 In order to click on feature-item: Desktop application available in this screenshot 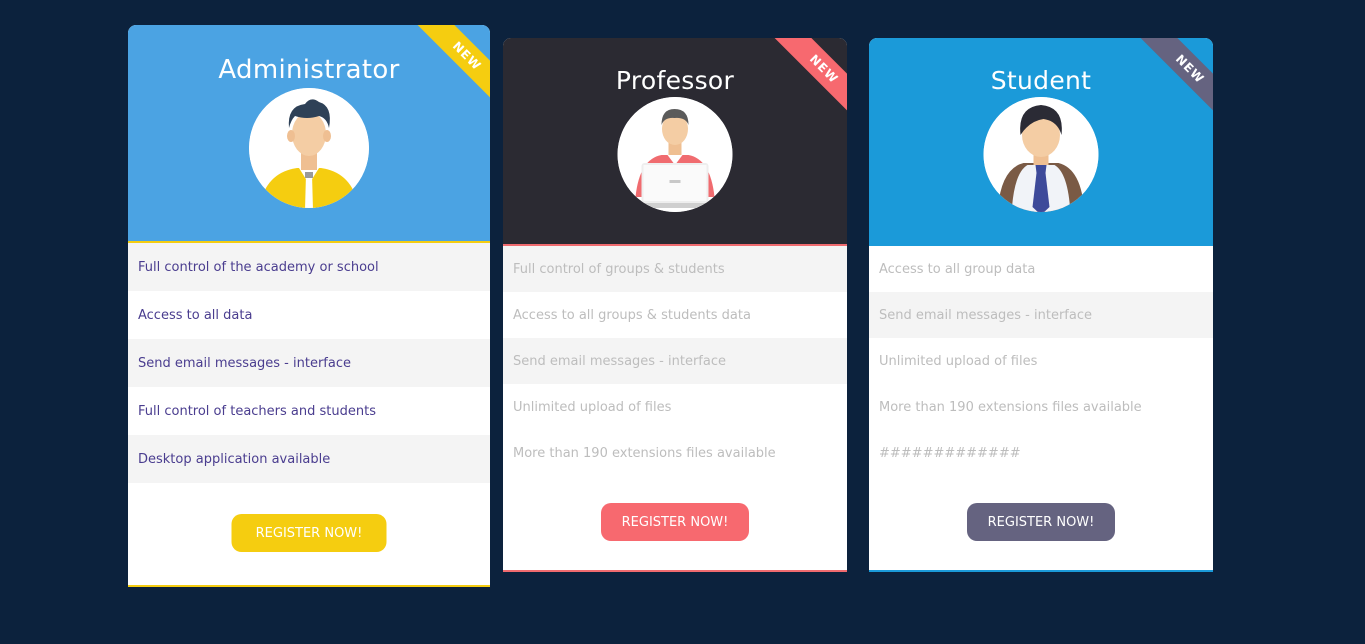, I will do `click(309, 459)`.